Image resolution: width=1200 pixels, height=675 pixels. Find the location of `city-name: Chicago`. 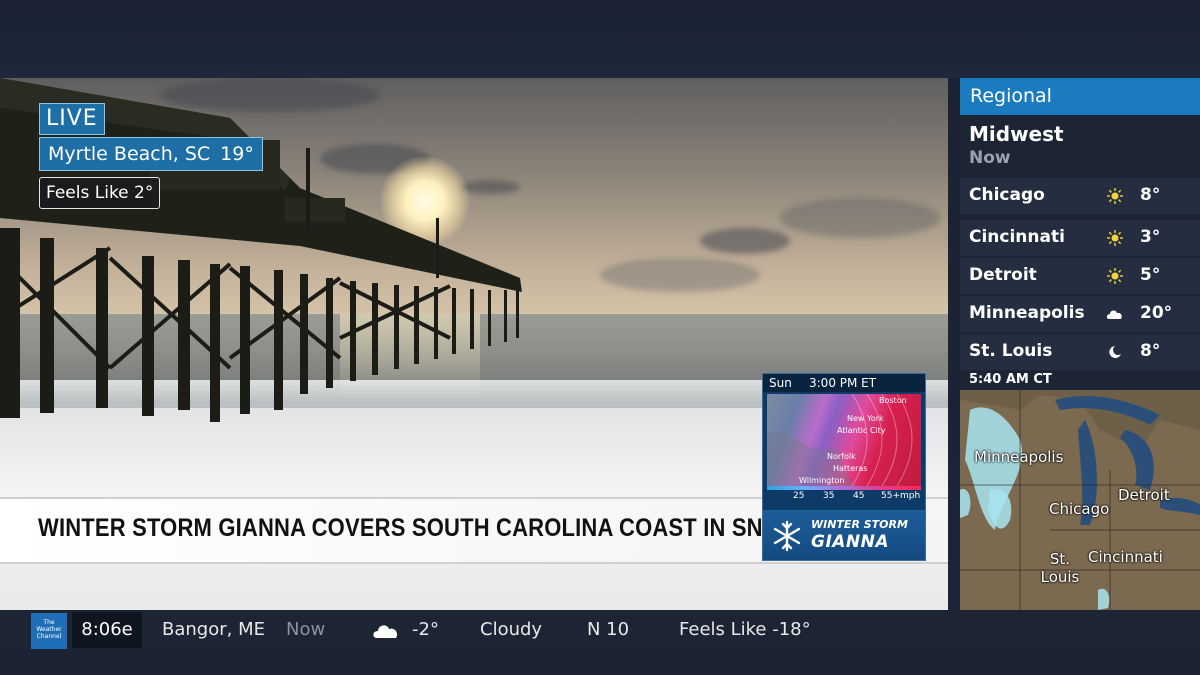

city-name: Chicago is located at coordinates (1007, 195).